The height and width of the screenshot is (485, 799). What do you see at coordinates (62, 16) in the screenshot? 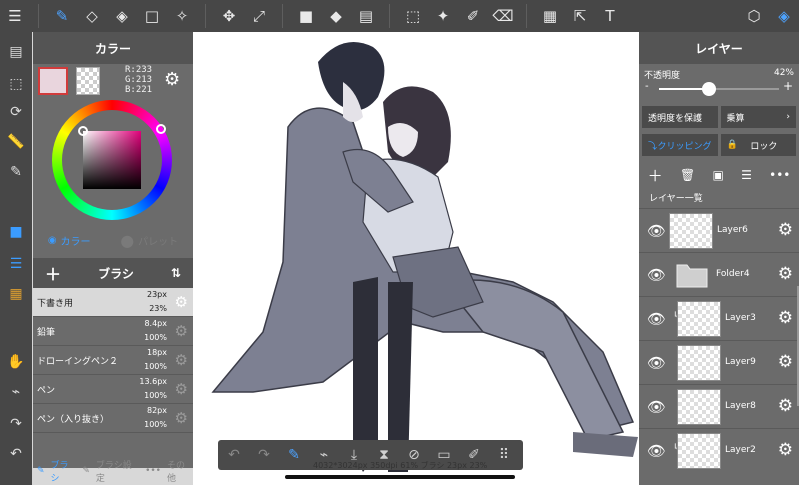
I see `brush-icon: ✎` at bounding box center [62, 16].